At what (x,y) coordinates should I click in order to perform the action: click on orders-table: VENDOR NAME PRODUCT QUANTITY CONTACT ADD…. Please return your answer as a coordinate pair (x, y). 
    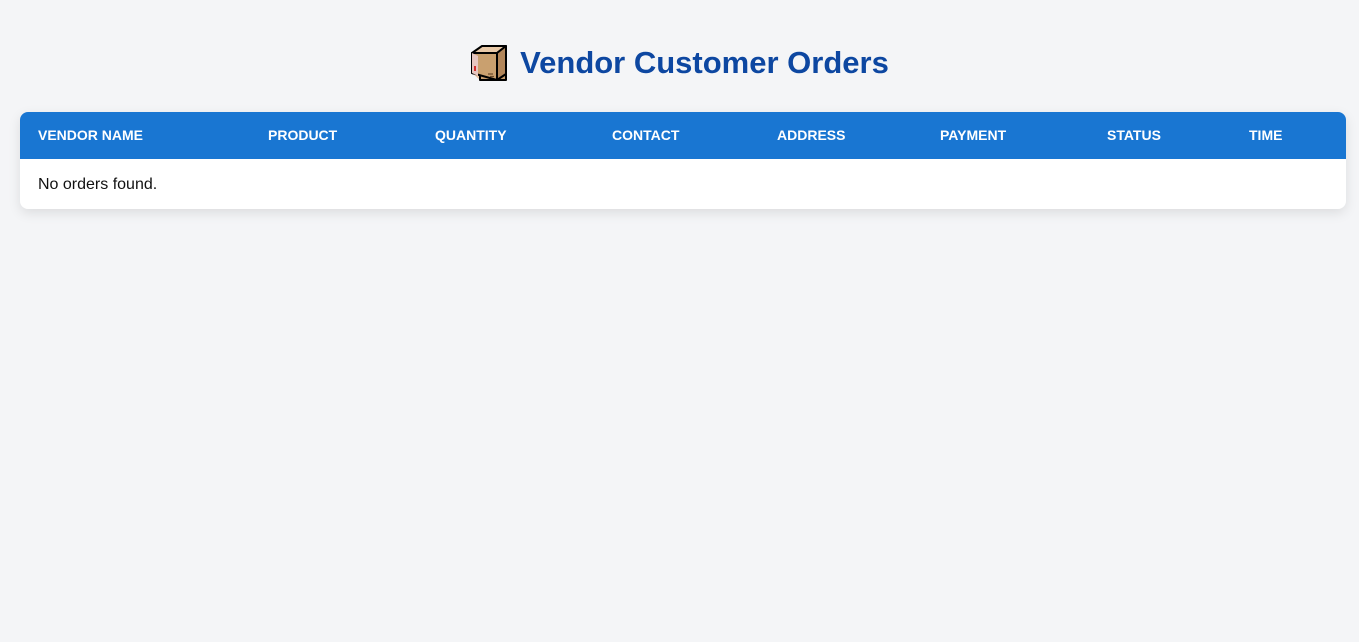
    Looking at the image, I should click on (683, 160).